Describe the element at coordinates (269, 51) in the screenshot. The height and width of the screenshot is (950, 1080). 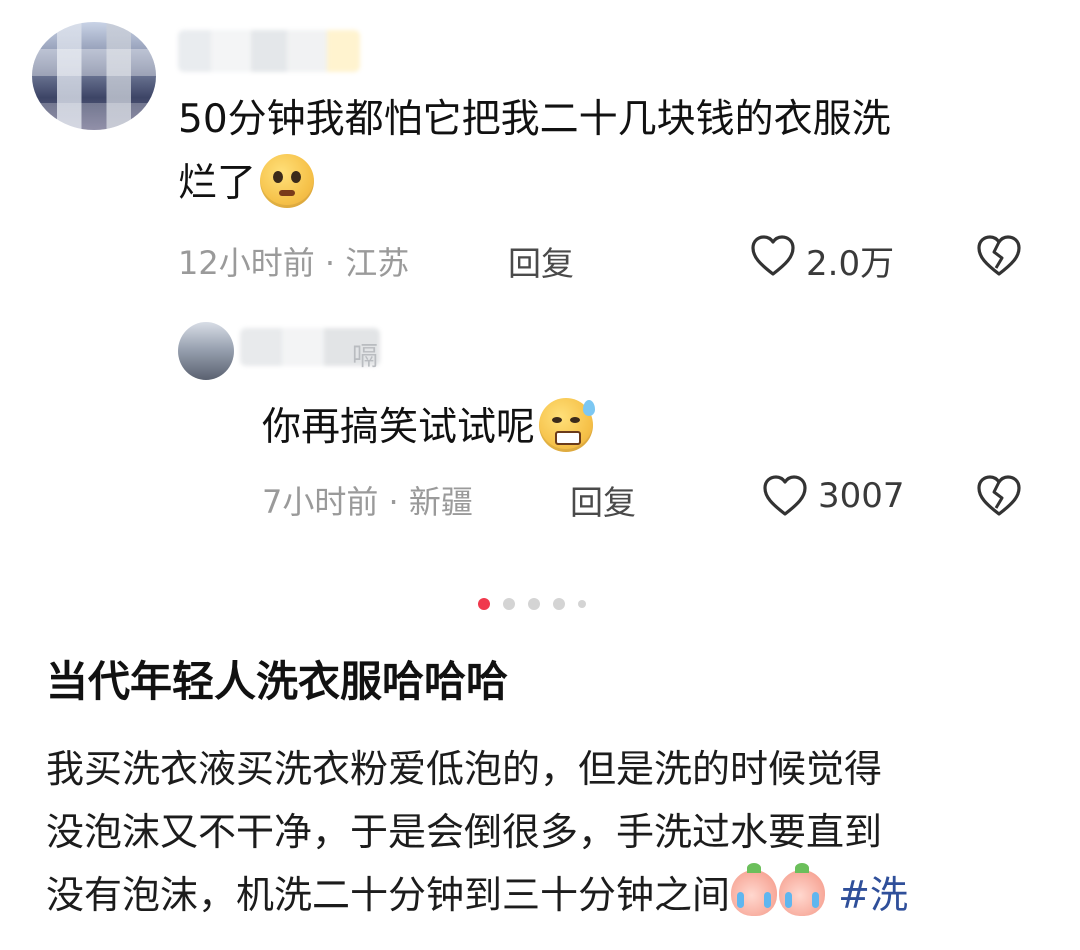
I see `commenter-name-blurred` at that location.